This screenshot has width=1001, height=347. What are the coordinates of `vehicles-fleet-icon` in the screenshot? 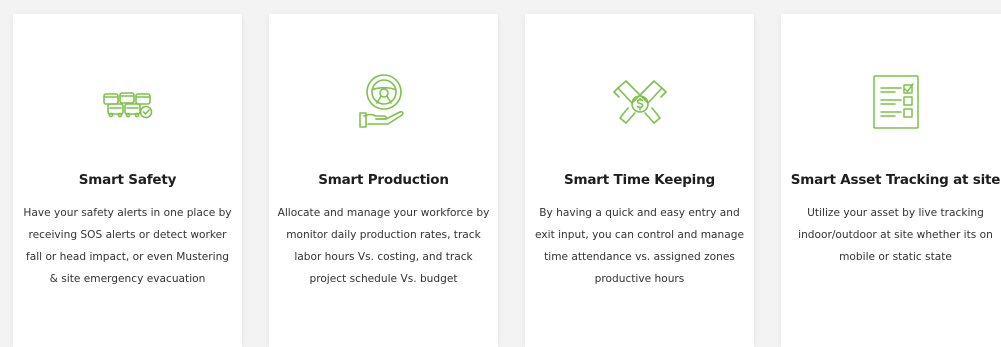 It's located at (128, 102).